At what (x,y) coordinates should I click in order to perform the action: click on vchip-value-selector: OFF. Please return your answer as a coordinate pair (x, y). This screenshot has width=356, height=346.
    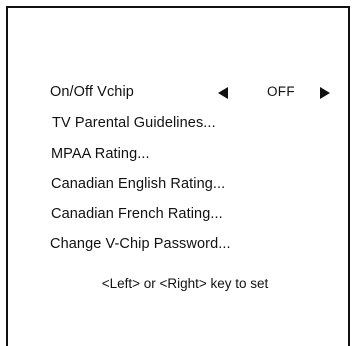
    Looking at the image, I should click on (279, 93).